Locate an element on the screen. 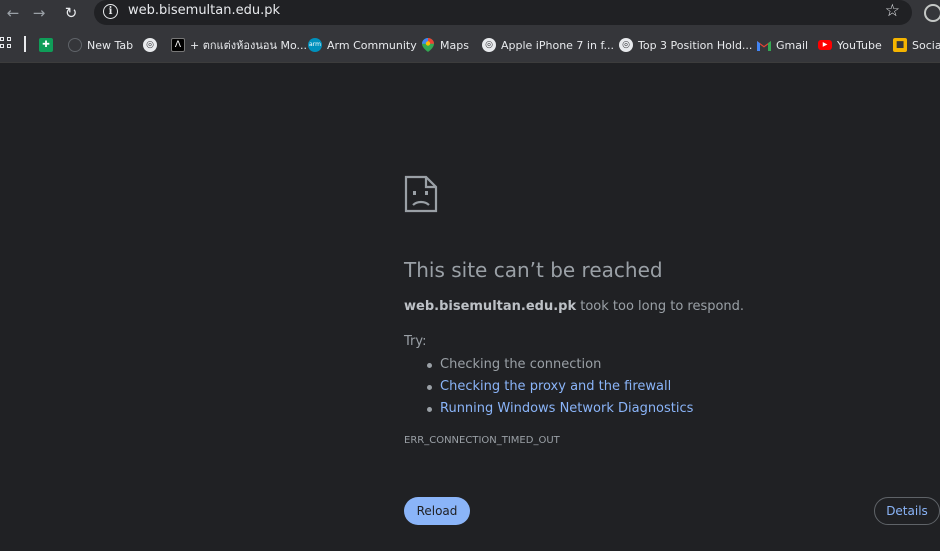 The height and width of the screenshot is (551, 940). try-label: Try: is located at coordinates (415, 341).